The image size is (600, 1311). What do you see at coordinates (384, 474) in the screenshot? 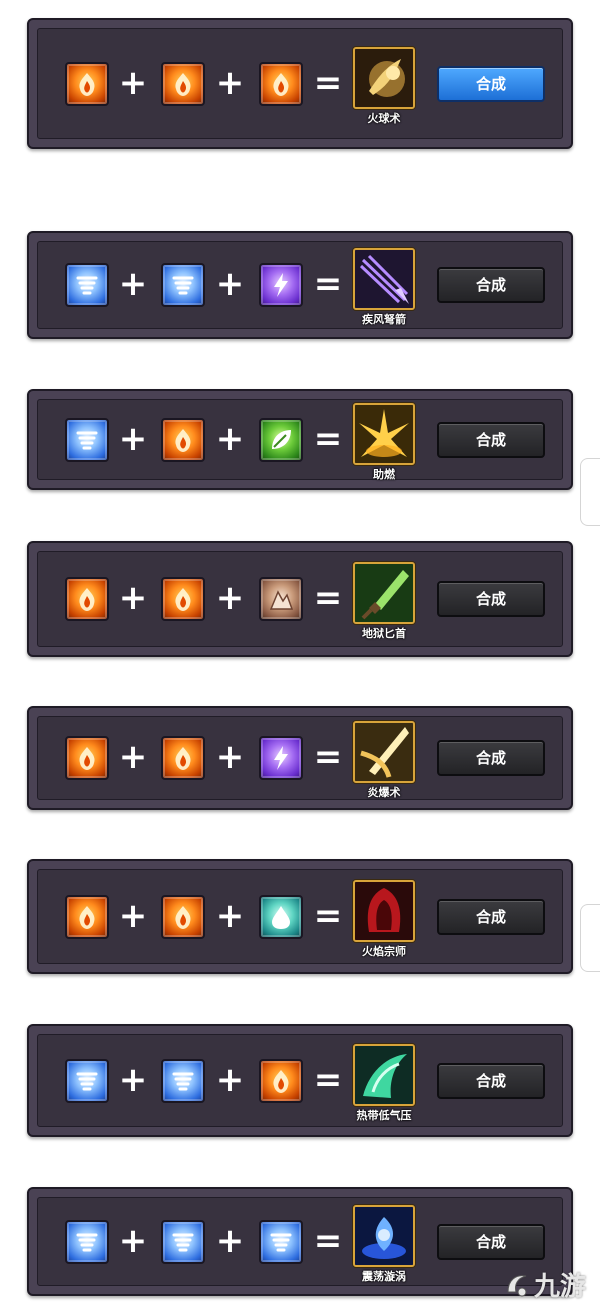
I see `result-name: 助燃` at bounding box center [384, 474].